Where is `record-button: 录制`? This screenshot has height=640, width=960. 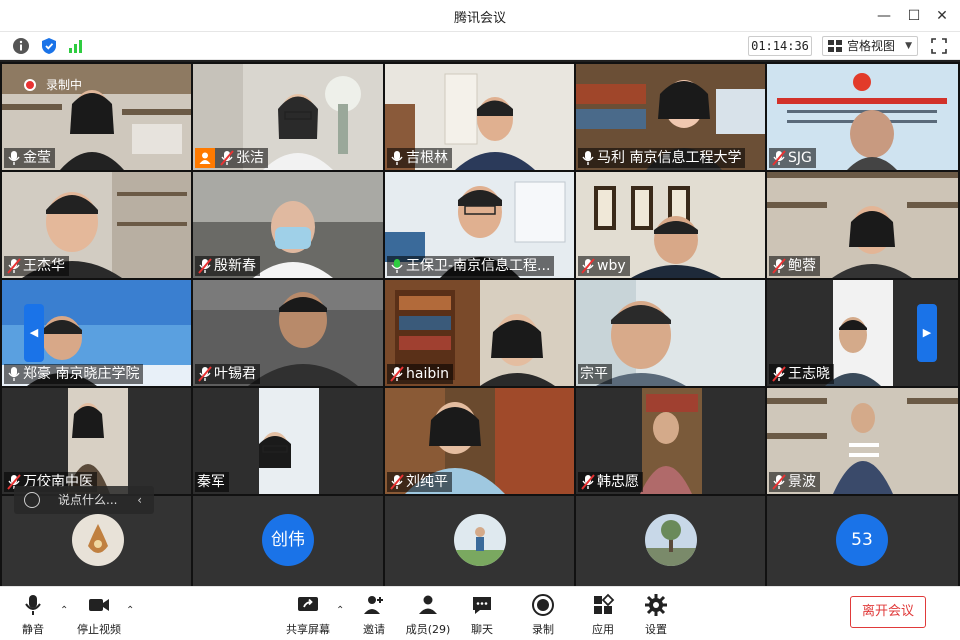 record-button: 录制 is located at coordinates (543, 615).